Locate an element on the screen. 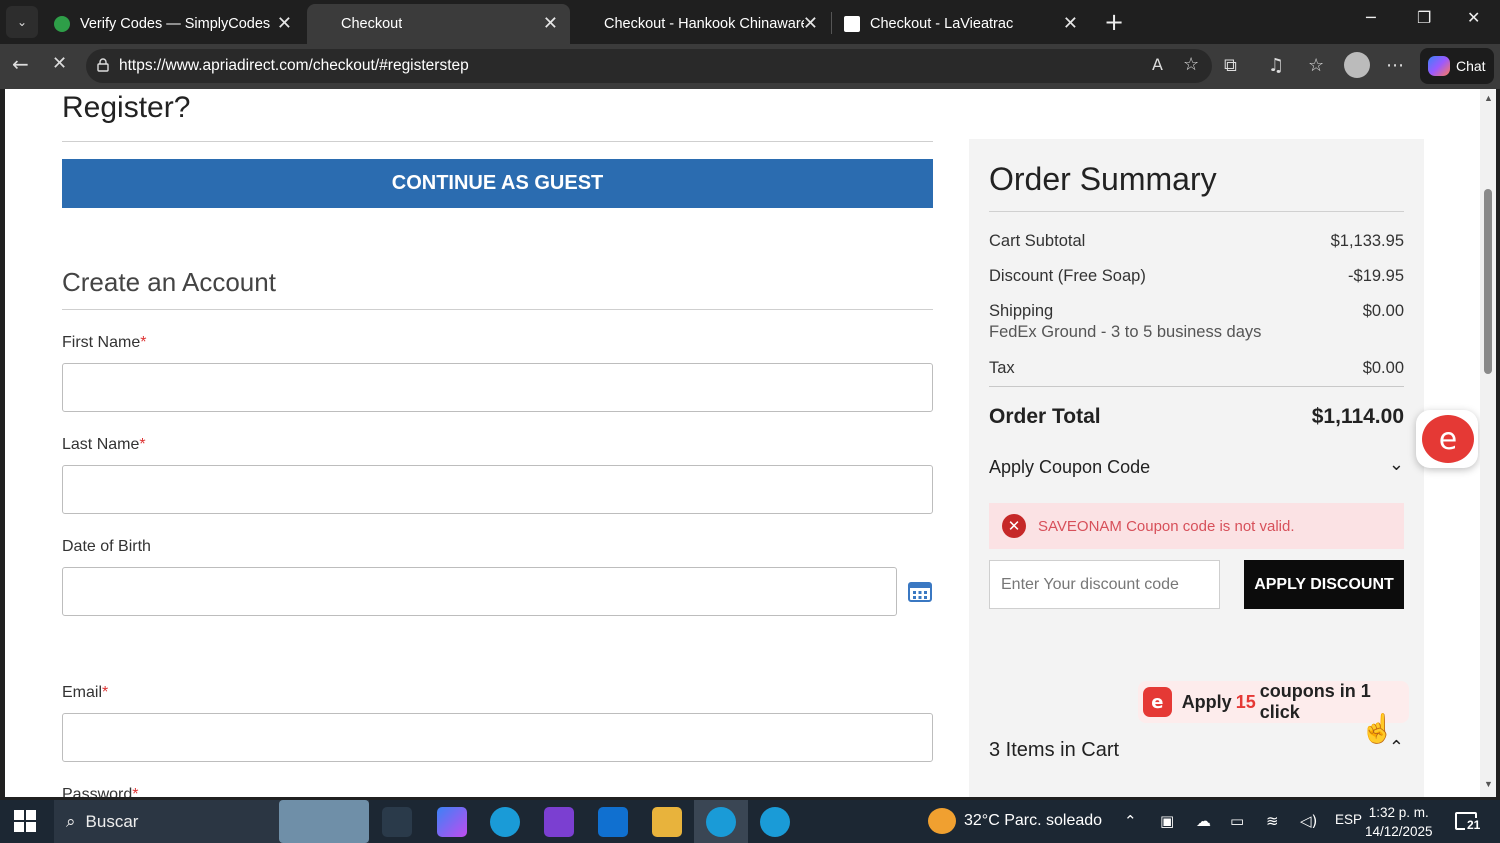 The image size is (1500, 843). edge-icon is located at coordinates (505, 822).